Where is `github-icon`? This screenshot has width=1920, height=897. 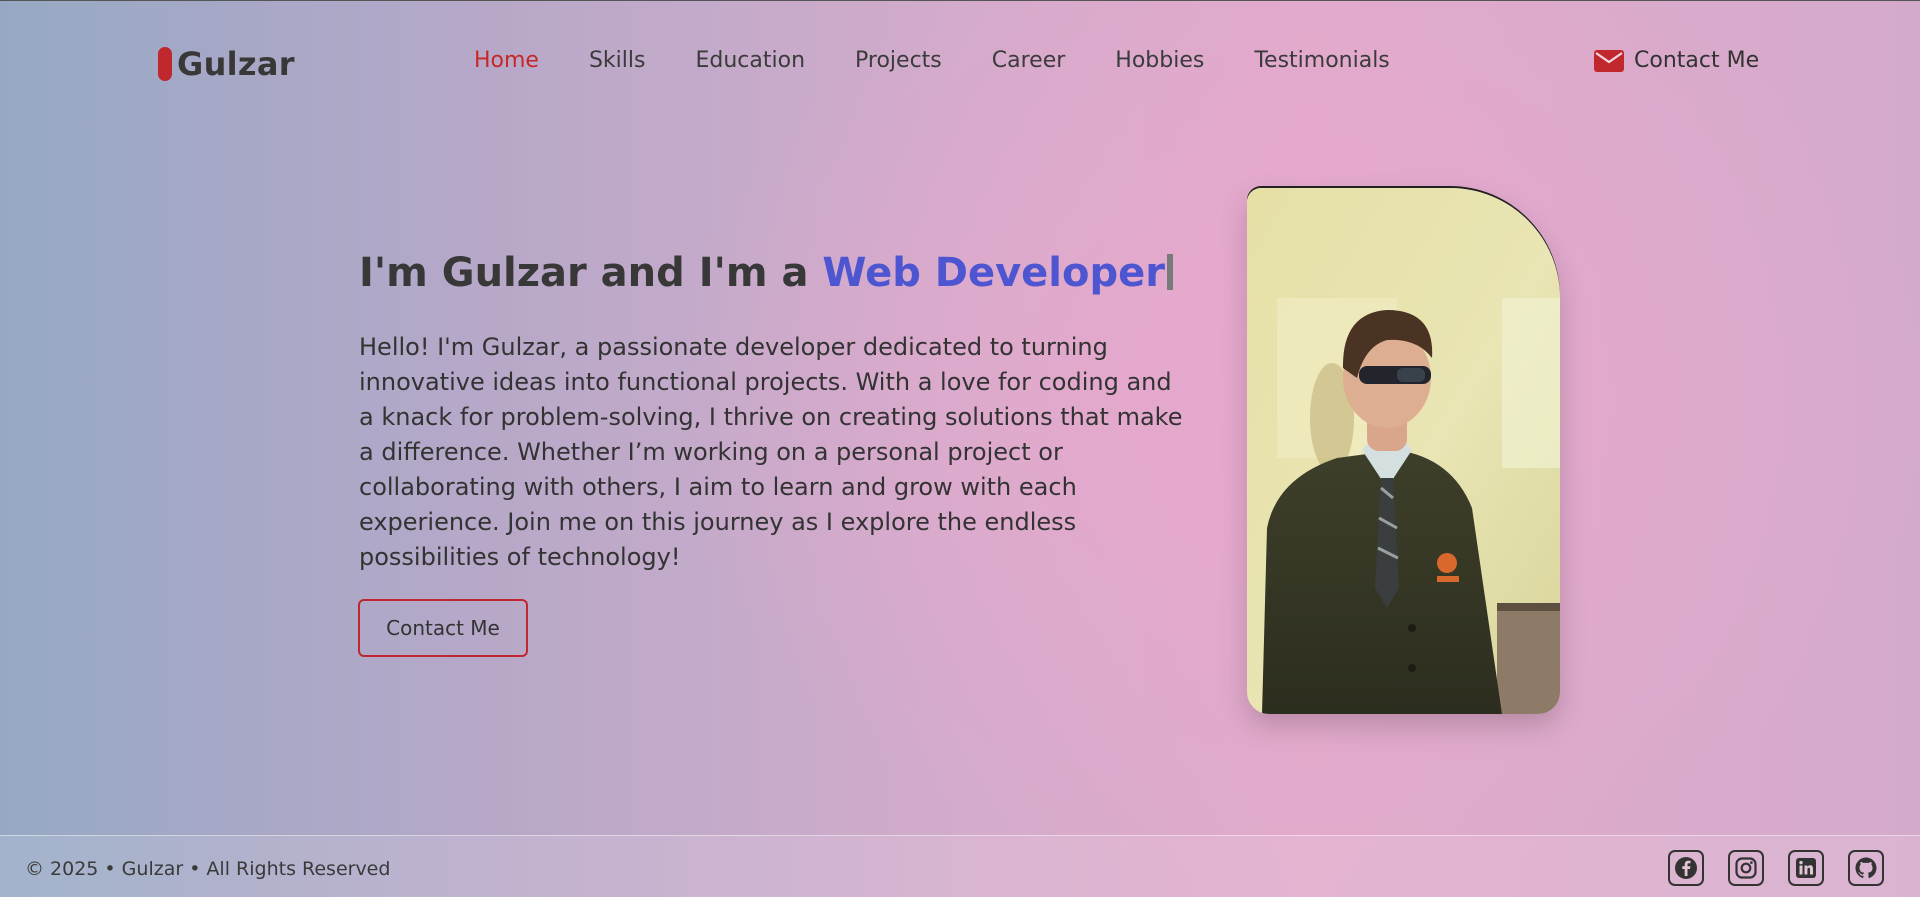
github-icon is located at coordinates (1866, 868).